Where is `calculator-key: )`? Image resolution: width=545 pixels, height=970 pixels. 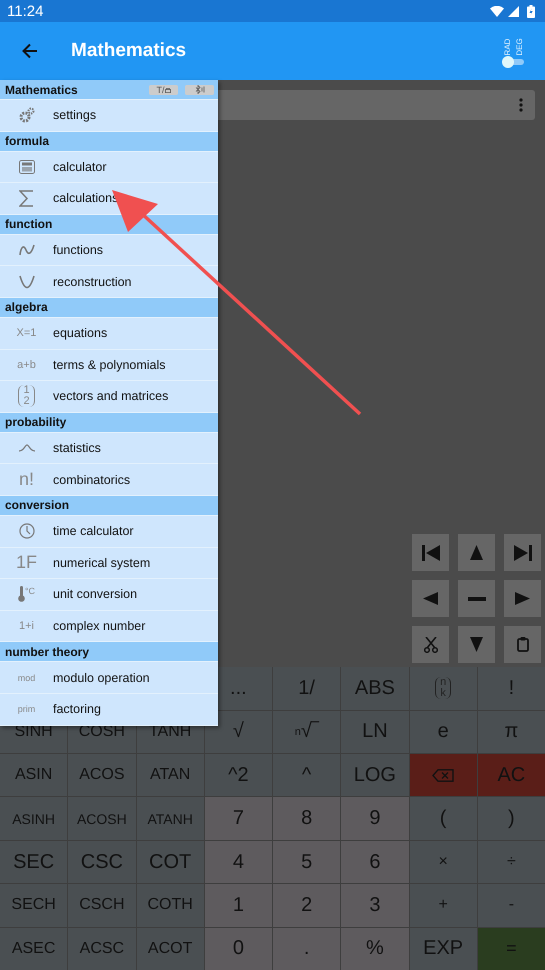 calculator-key: ) is located at coordinates (511, 818).